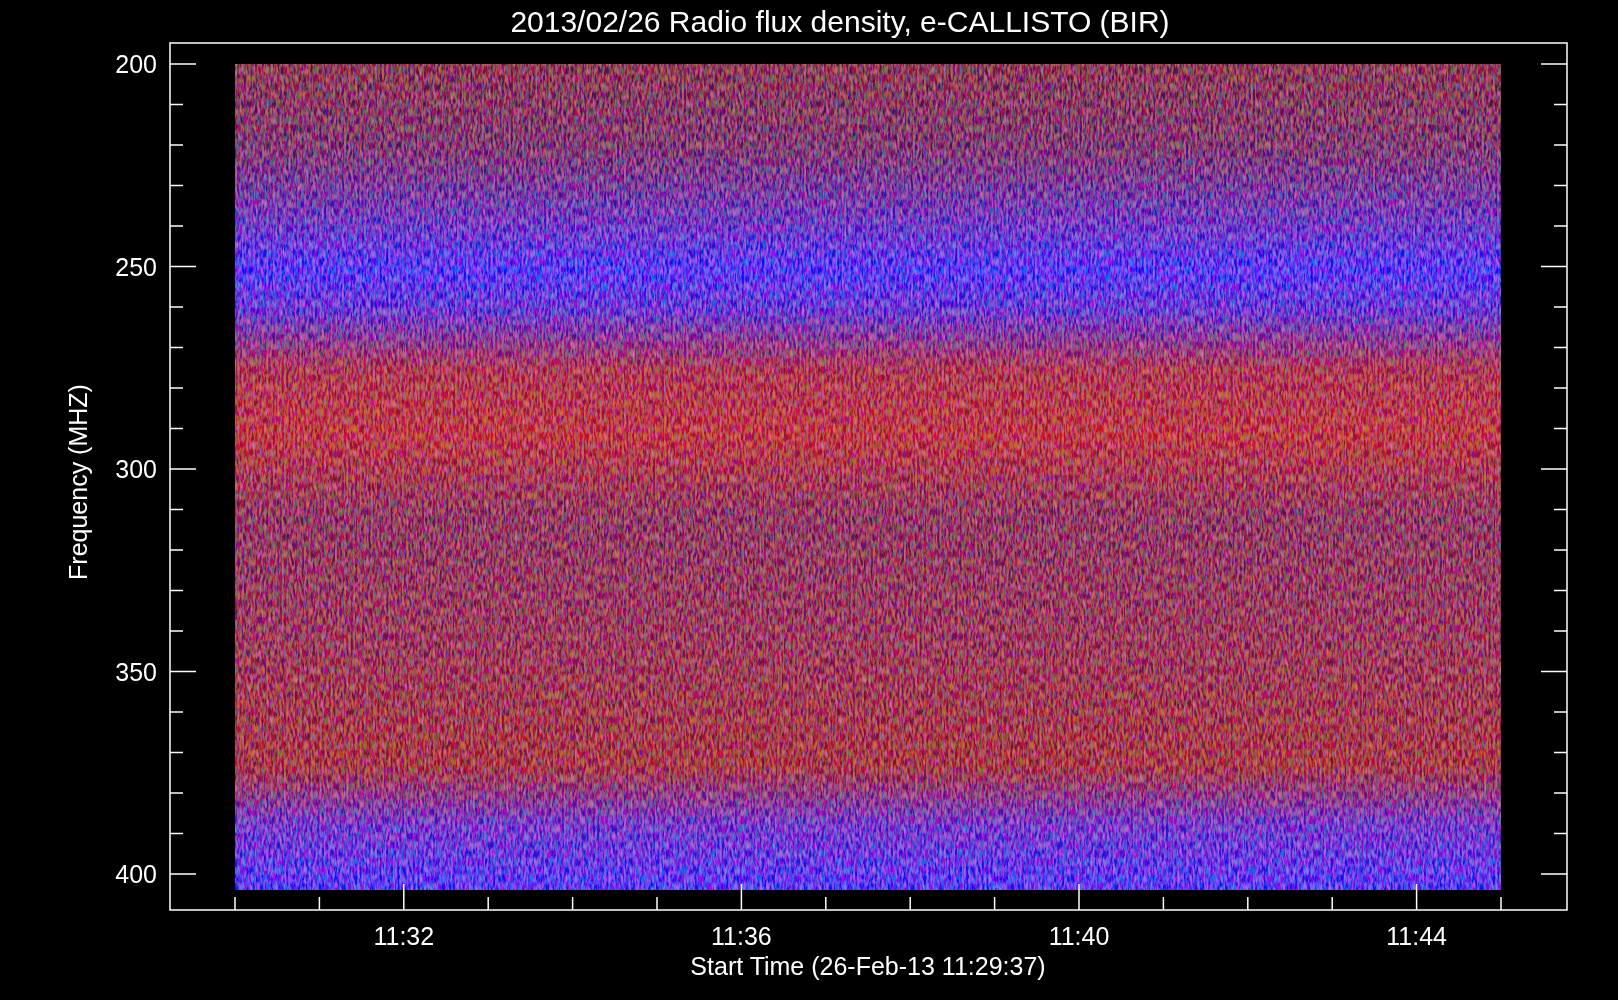 This screenshot has height=1000, width=1618. What do you see at coordinates (868, 966) in the screenshot?
I see `x-axis-label: Start Time (26-Feb-13 11:29:37)` at bounding box center [868, 966].